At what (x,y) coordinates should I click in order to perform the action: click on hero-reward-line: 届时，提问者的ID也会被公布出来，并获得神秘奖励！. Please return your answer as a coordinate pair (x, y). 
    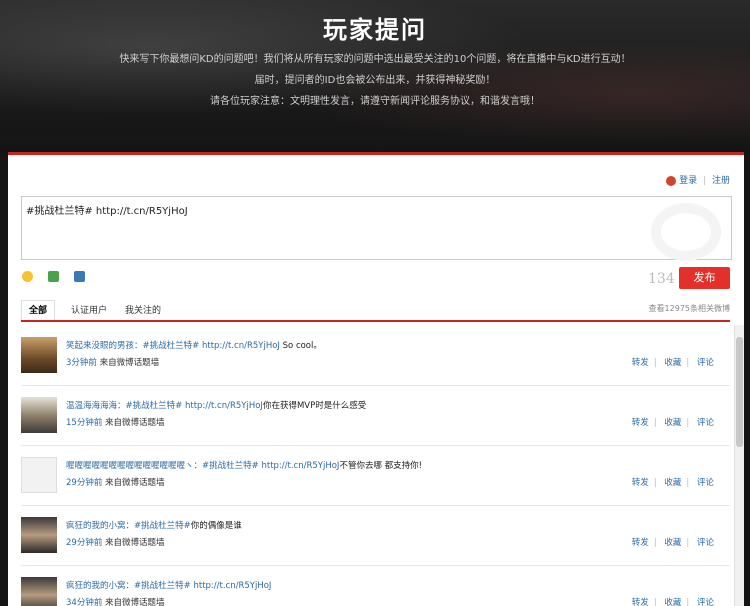
    Looking at the image, I should click on (375, 80).